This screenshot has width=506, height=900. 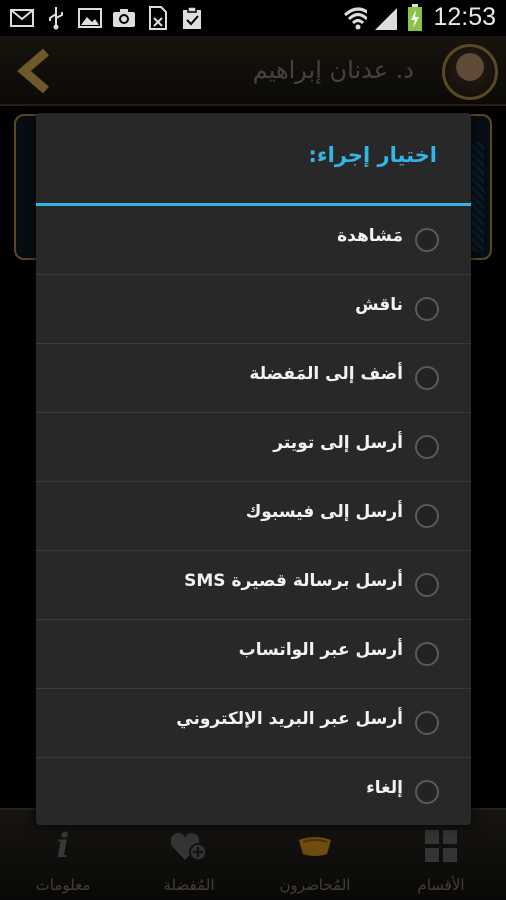 I want to click on option-label: أرسل عبر البريد الإلكتروني, so click(x=289, y=719).